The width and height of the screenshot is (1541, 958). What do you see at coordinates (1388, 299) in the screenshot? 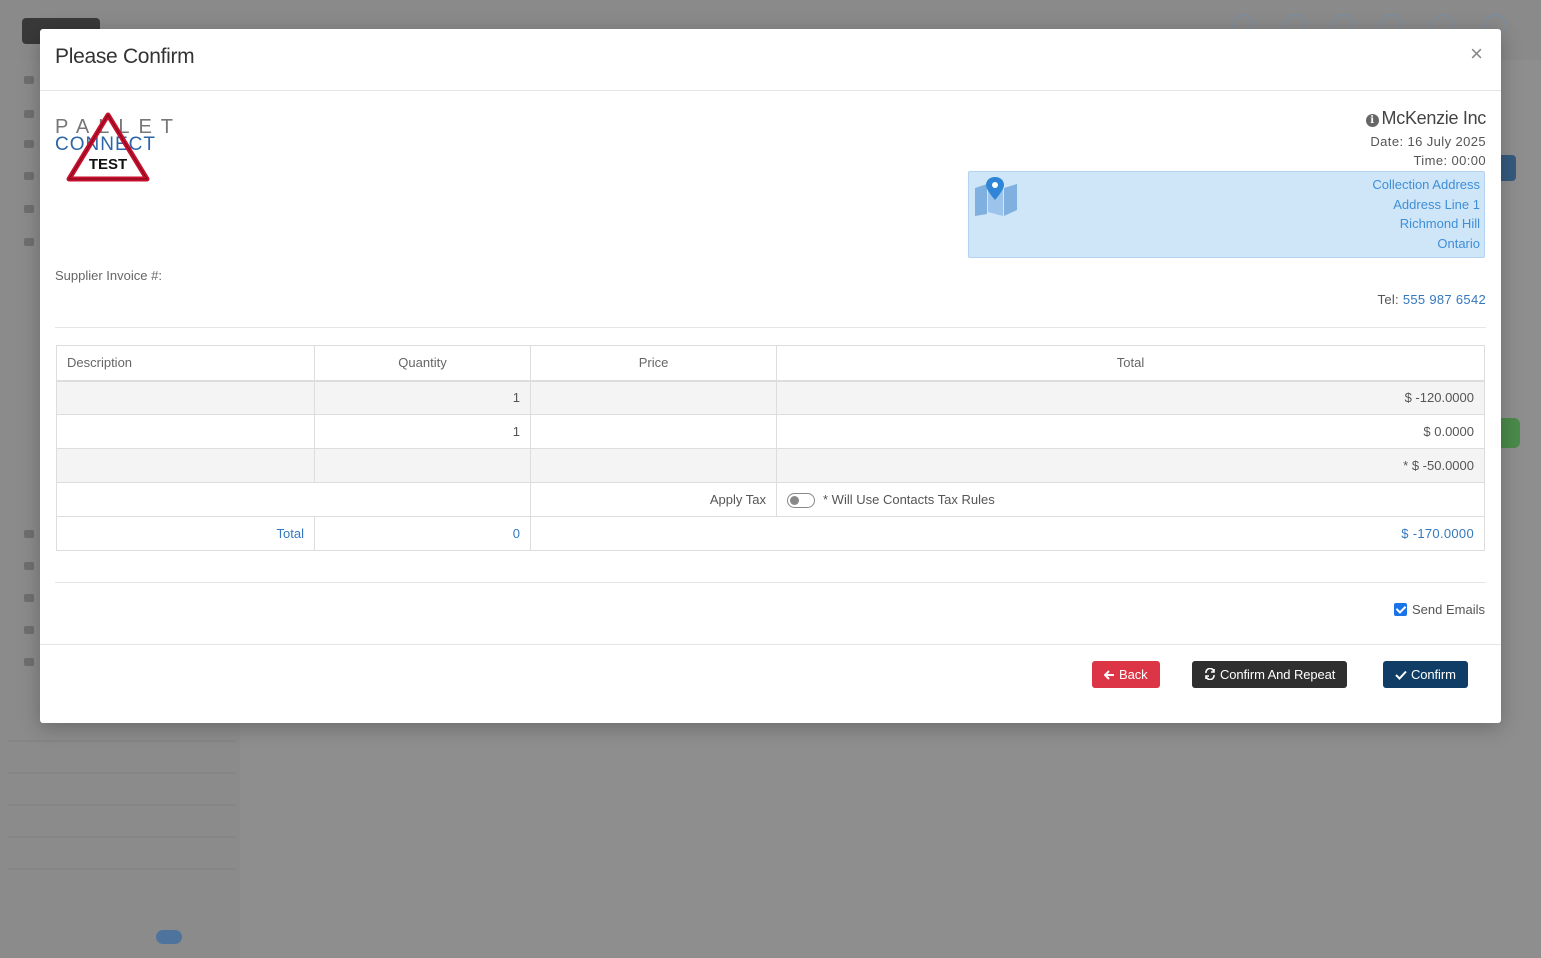
I see `tel-label: Tel:` at bounding box center [1388, 299].